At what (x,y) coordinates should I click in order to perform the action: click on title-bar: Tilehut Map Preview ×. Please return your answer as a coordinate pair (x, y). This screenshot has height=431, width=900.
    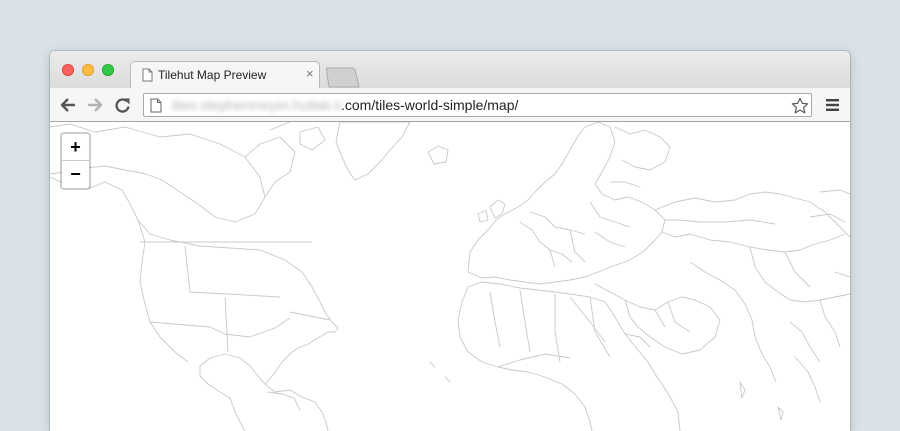
    Looking at the image, I should click on (450, 69).